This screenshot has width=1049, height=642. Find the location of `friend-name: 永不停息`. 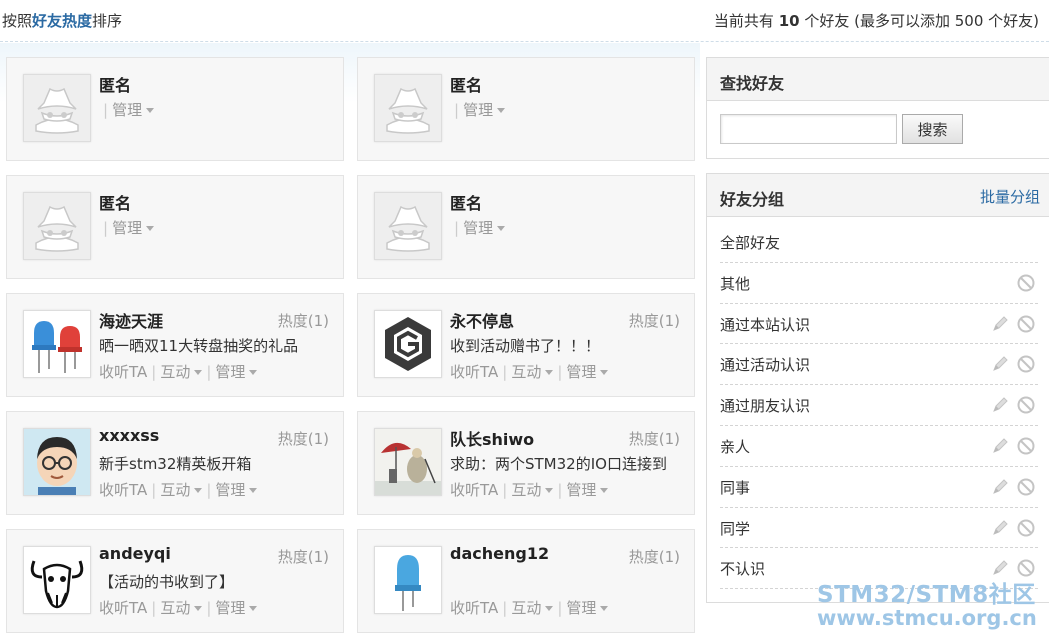

friend-name: 永不停息 is located at coordinates (482, 320).